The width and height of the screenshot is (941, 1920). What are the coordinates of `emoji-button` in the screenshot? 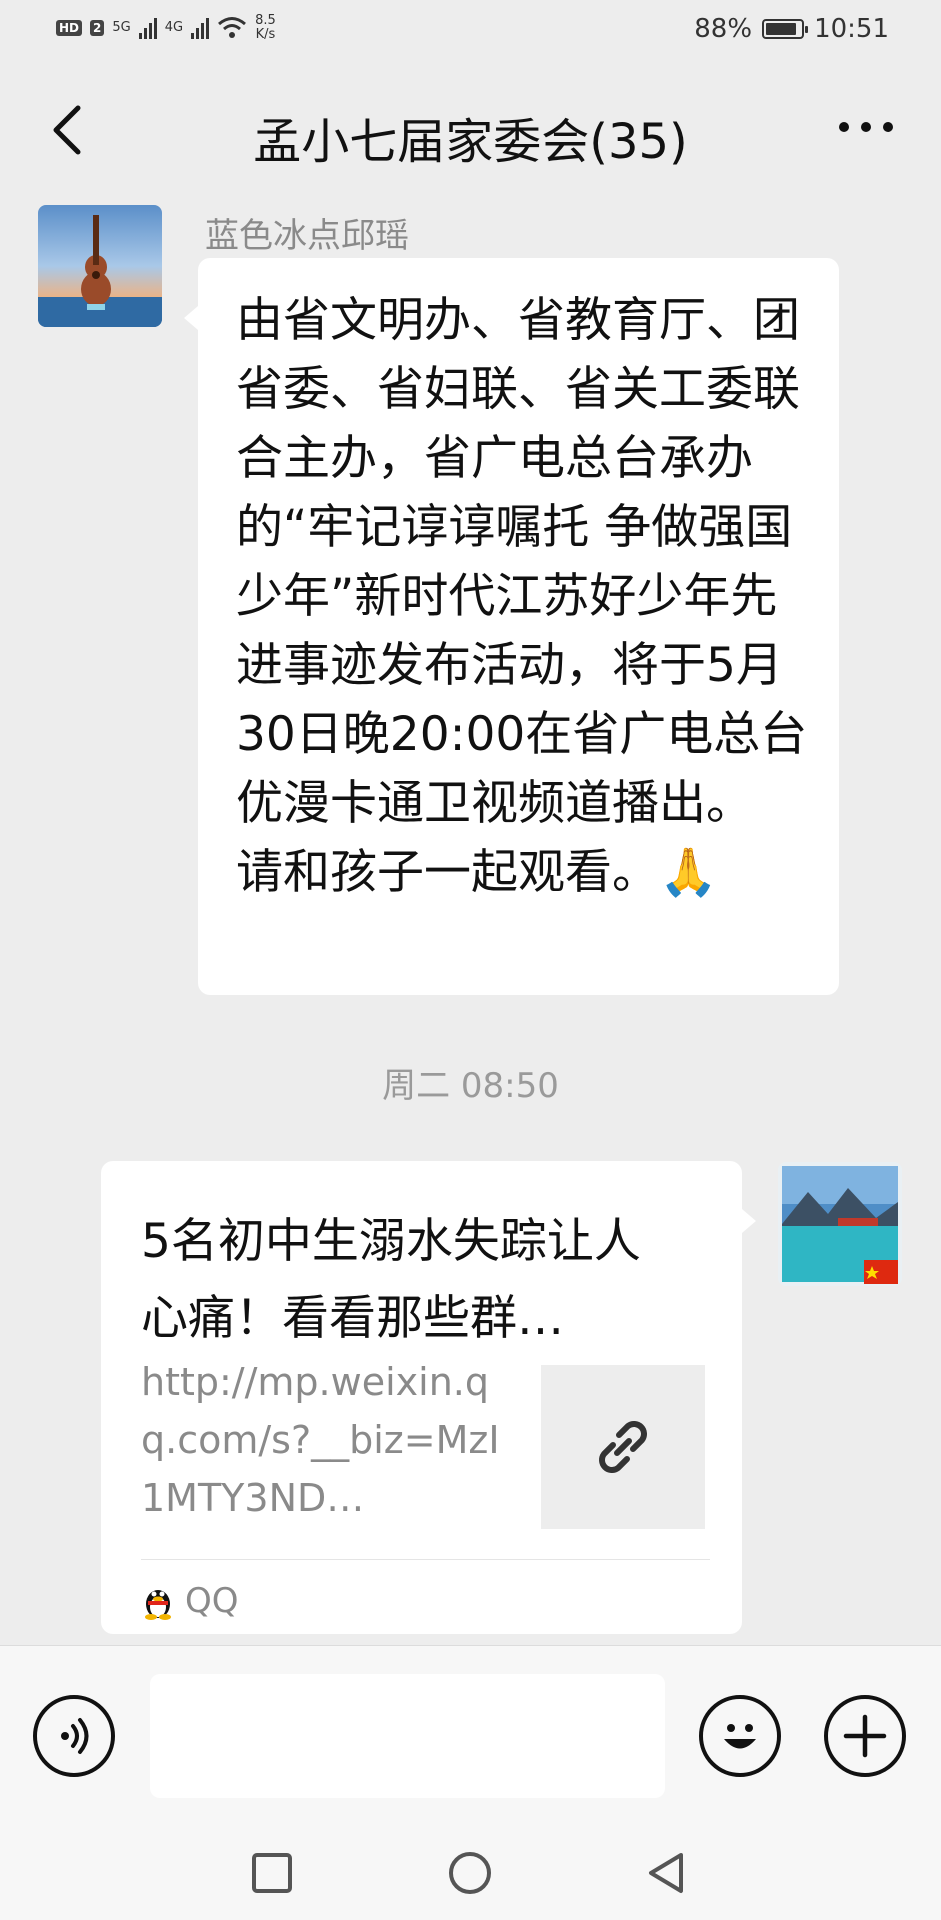 It's located at (740, 1736).